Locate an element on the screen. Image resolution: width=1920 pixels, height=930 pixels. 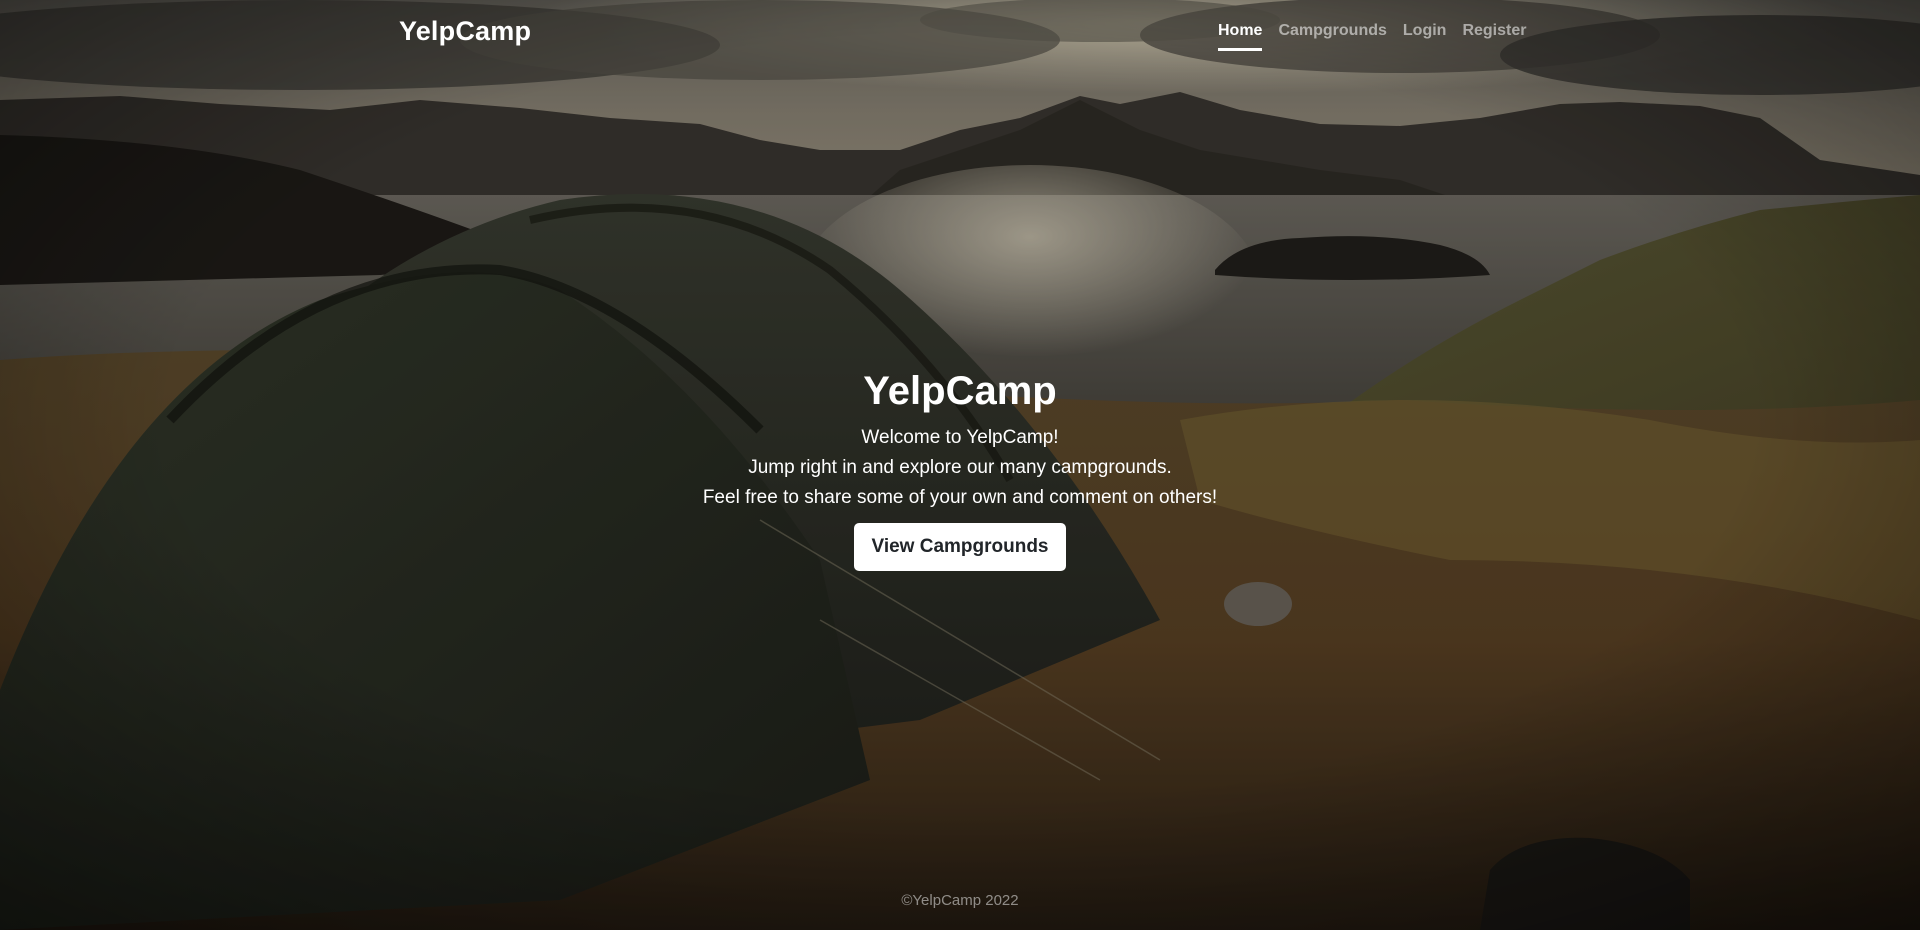
nav-link-campgrounds: Campgrounds is located at coordinates (1332, 36).